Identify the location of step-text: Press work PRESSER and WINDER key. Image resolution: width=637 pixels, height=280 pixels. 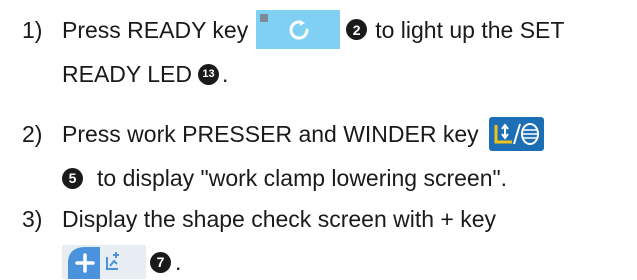
(270, 134).